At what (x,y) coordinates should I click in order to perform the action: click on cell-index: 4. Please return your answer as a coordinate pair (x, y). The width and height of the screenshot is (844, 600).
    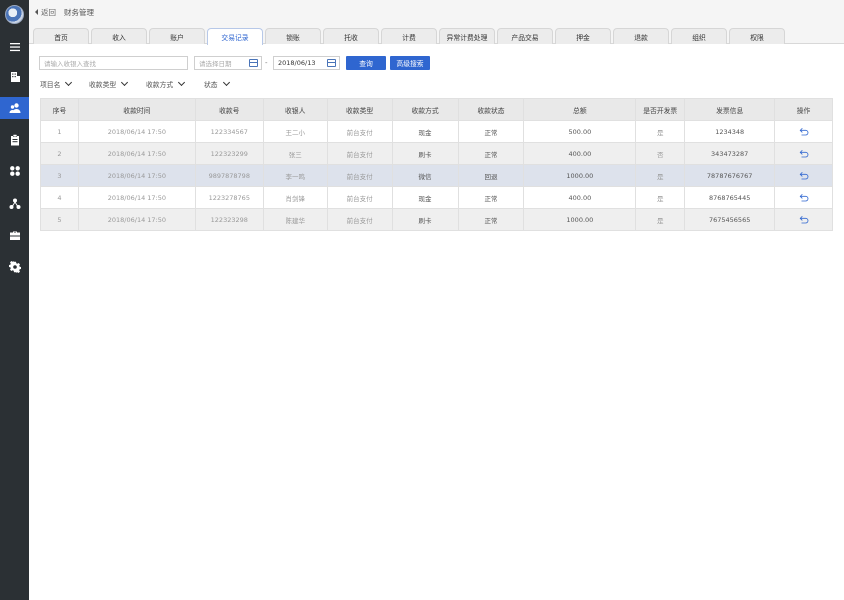
    Looking at the image, I should click on (60, 198).